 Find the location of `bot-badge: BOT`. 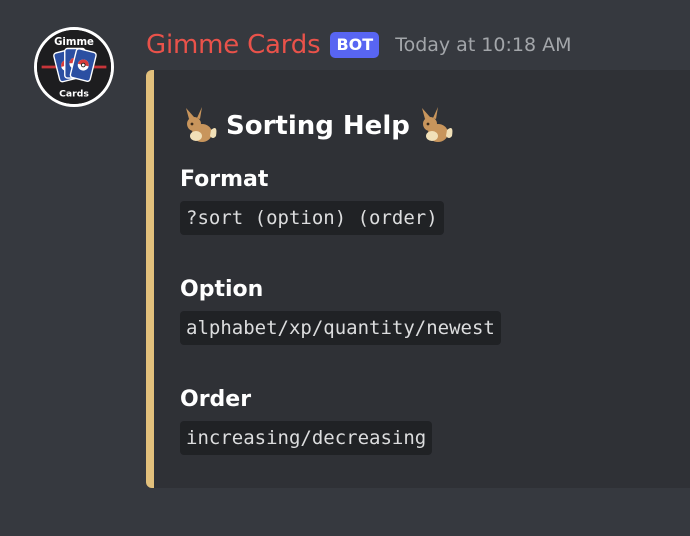

bot-badge: BOT is located at coordinates (355, 45).